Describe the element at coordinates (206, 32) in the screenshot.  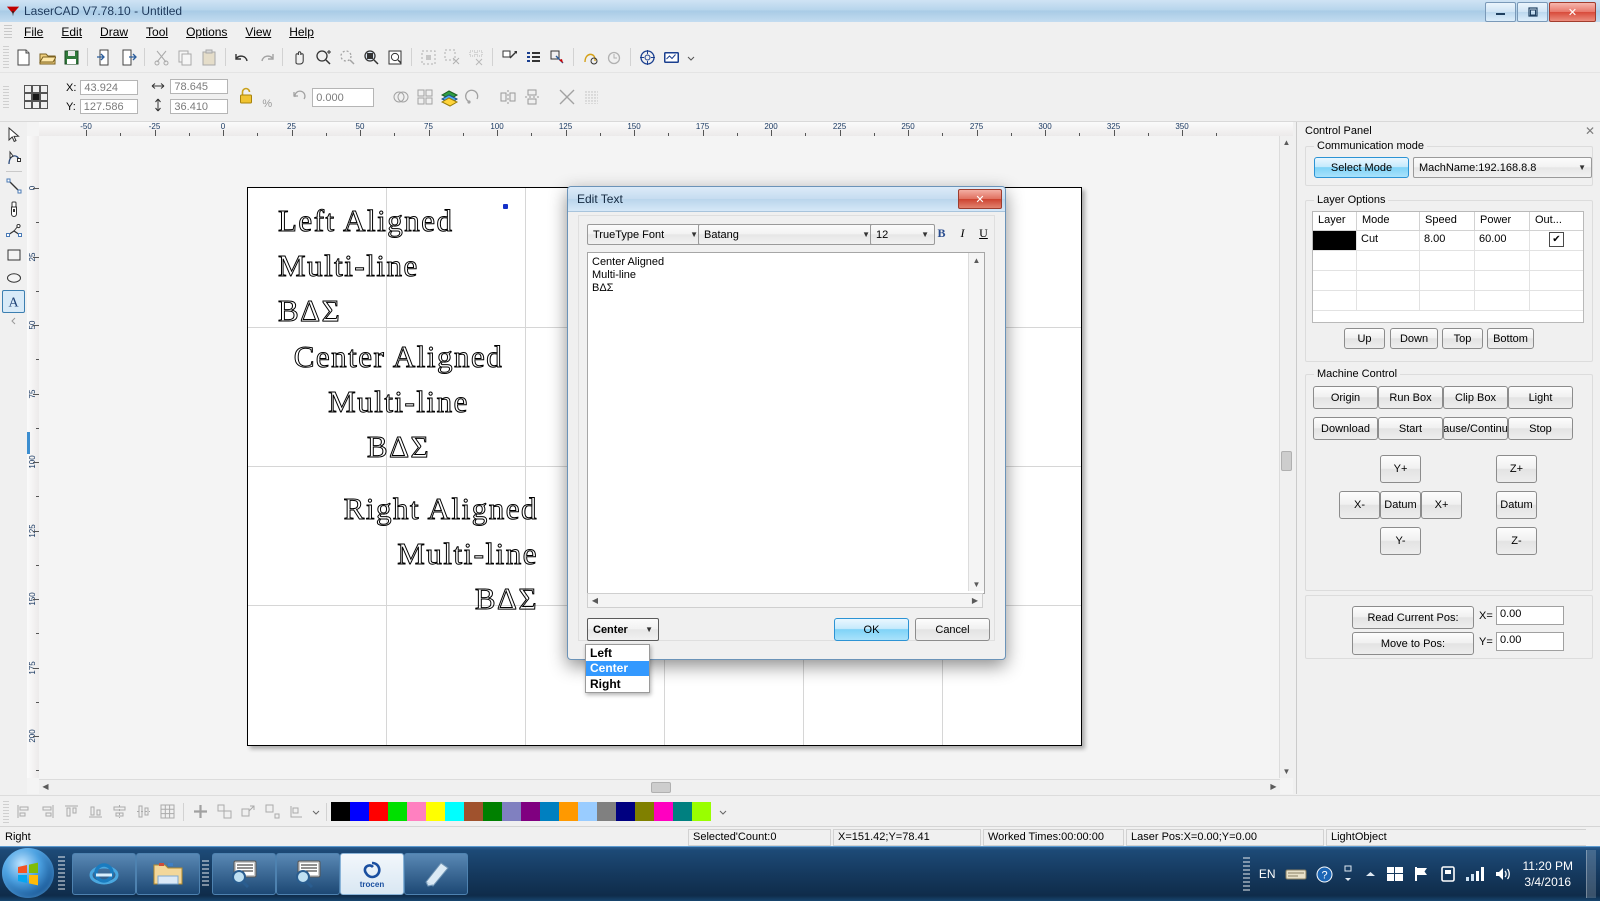
I see `menu-options: Options` at that location.